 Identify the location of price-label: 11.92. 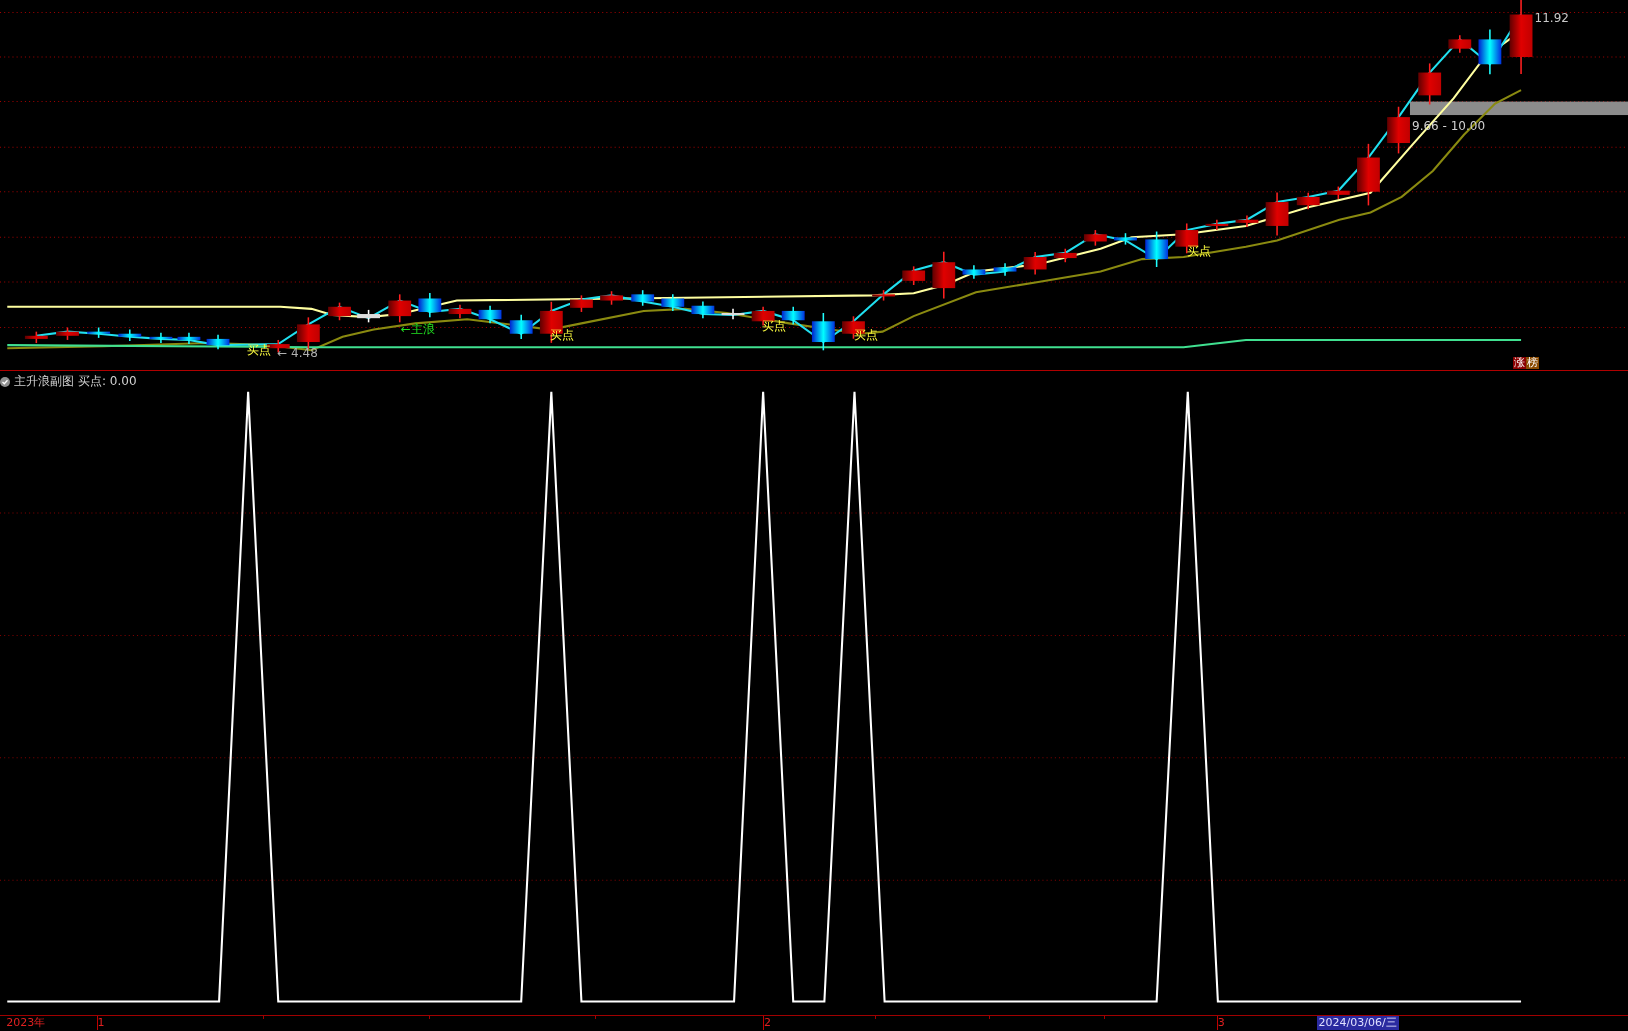
(1551, 18).